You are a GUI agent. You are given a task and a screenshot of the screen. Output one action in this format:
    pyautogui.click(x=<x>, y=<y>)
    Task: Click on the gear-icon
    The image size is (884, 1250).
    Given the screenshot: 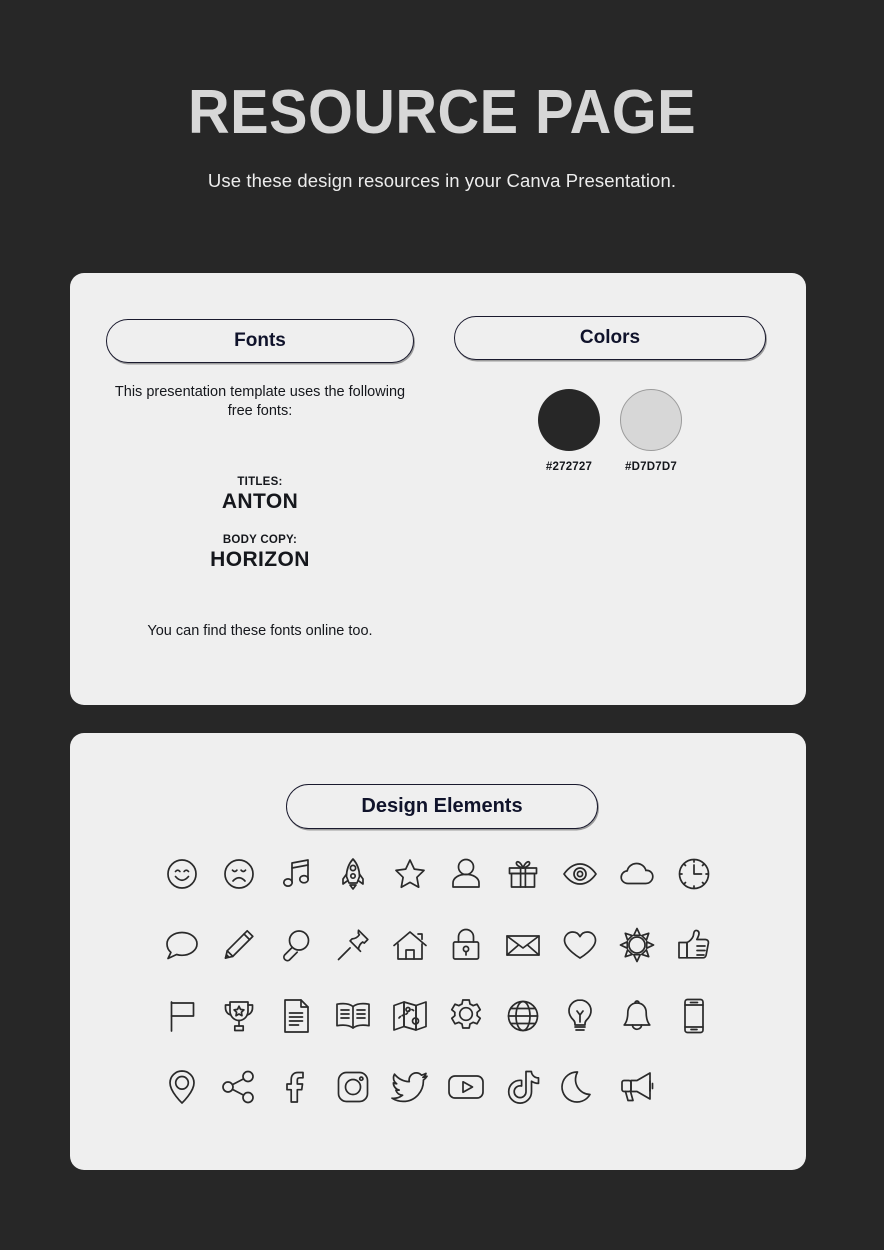 What is the action you would take?
    pyautogui.click(x=466, y=1016)
    